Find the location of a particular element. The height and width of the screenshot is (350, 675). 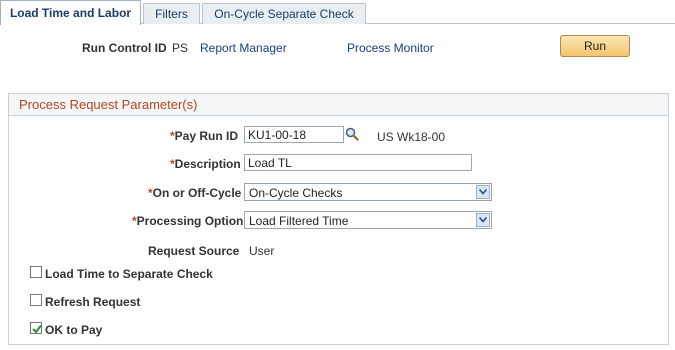

on-off-cycle-label: *On or Off-Cycle is located at coordinates (194, 193).